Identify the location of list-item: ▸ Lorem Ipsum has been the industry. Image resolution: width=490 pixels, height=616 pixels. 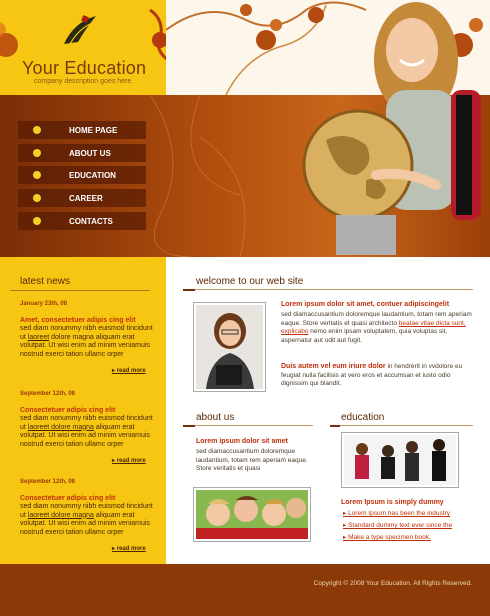
(408, 514).